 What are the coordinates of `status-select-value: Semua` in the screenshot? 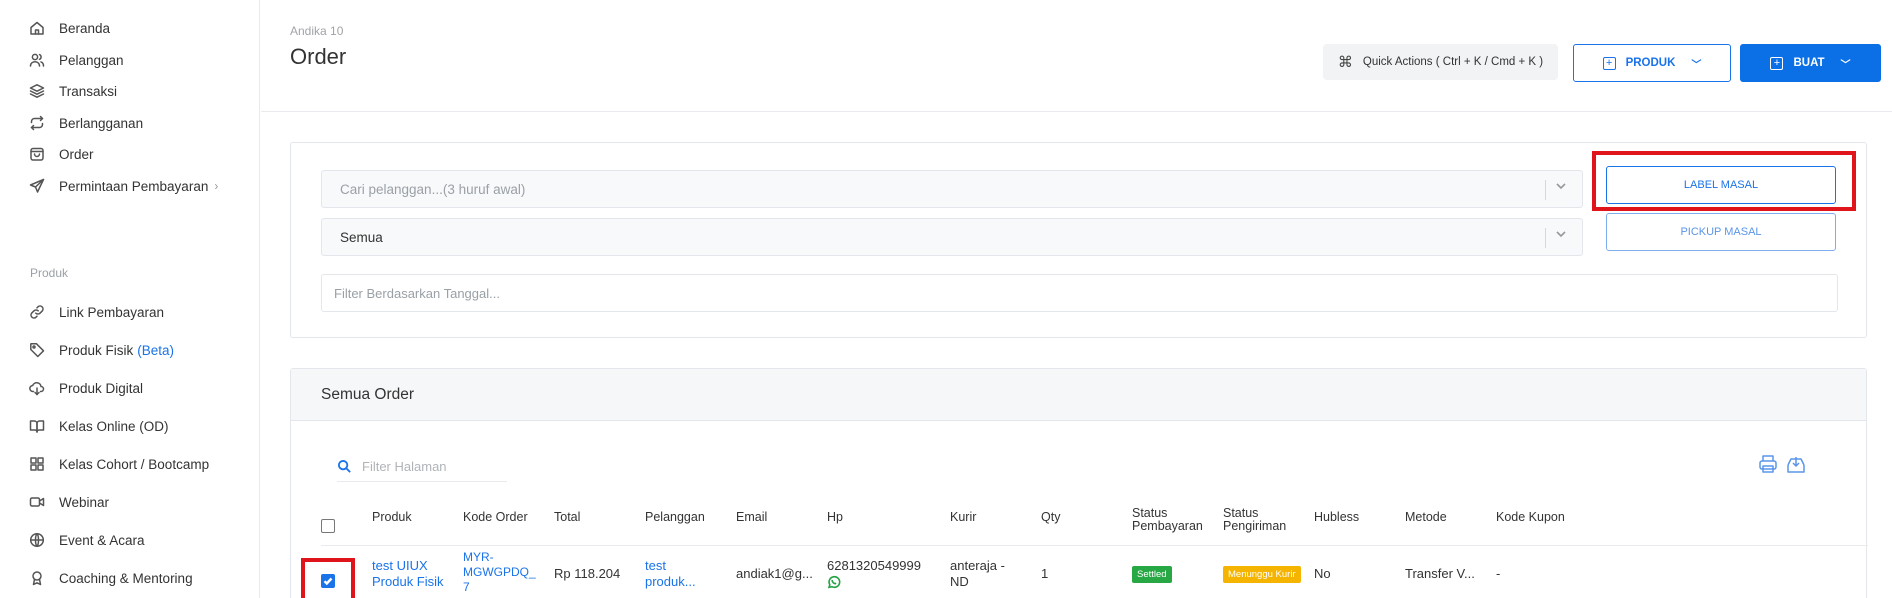 It's located at (361, 237).